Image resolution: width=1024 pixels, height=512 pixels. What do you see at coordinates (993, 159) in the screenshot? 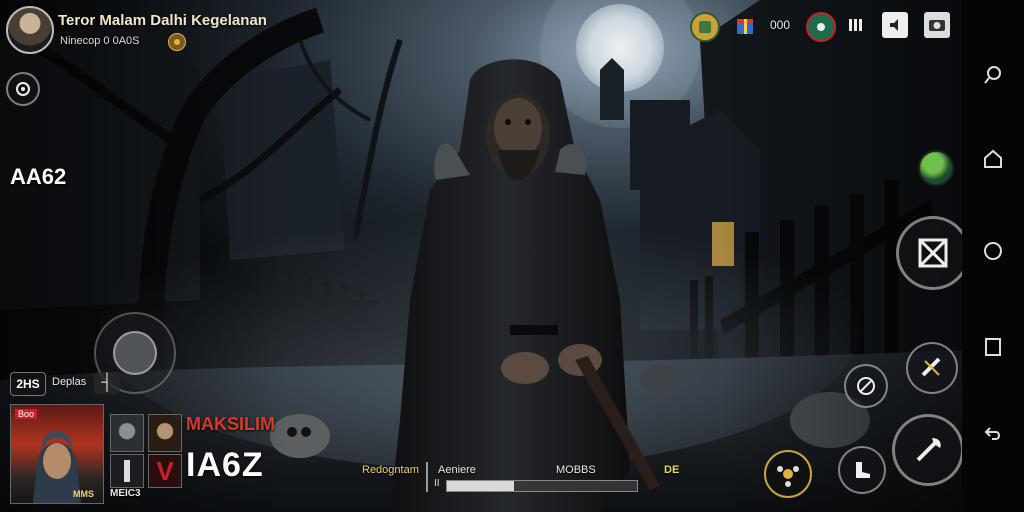
I see `home-icon` at bounding box center [993, 159].